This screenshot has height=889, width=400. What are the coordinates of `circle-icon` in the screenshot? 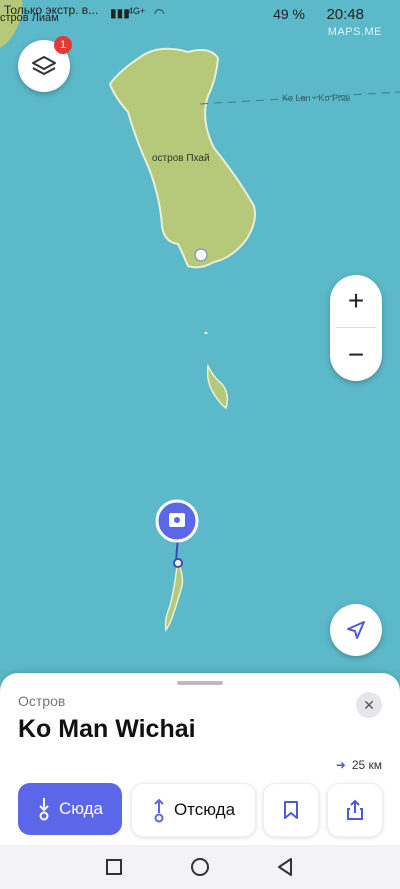 It's located at (200, 867).